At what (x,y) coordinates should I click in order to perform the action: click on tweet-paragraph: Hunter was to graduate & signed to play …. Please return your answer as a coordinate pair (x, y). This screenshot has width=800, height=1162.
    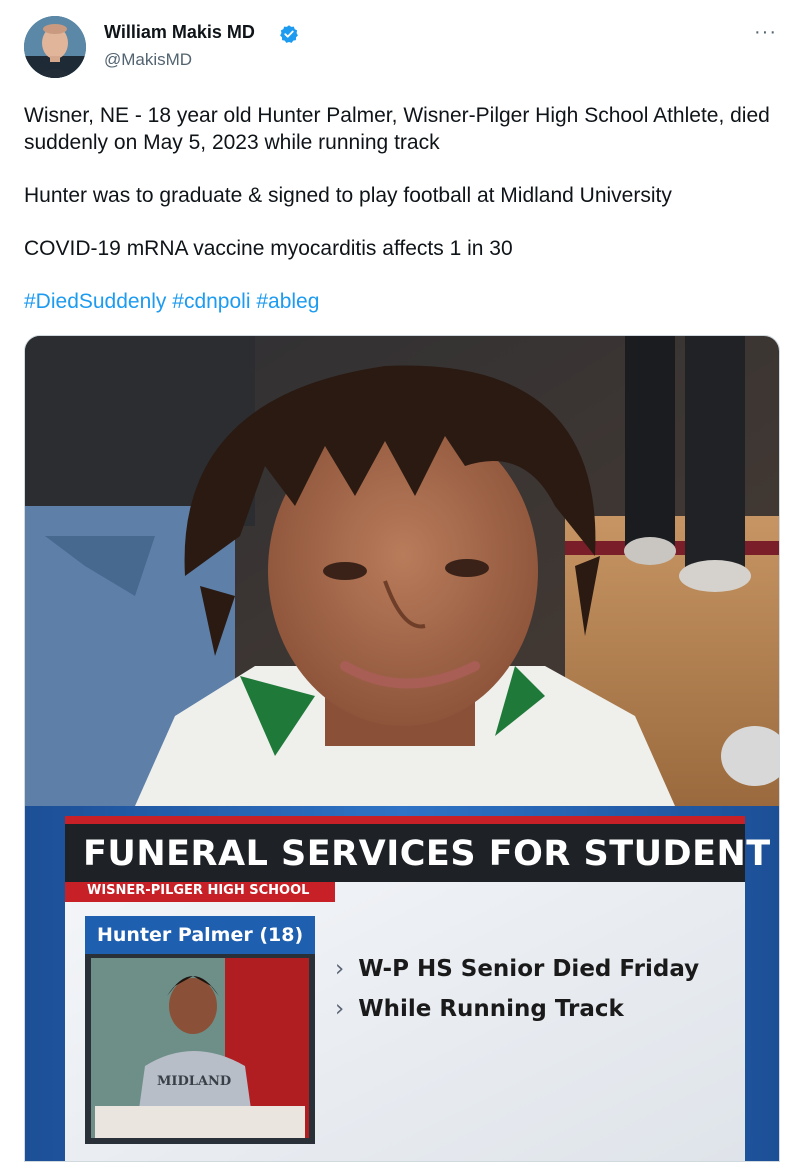
    Looking at the image, I should click on (348, 195).